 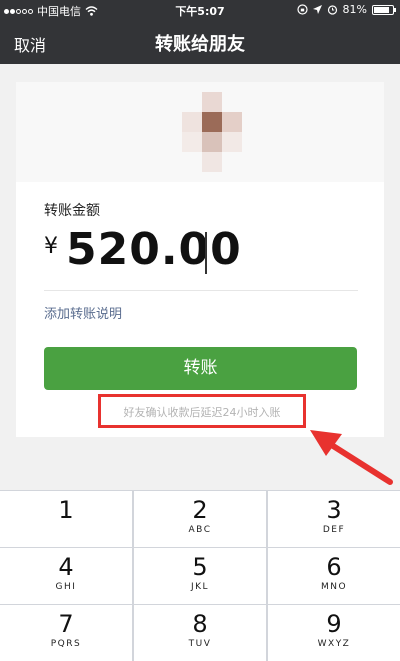 I want to click on hint-highlight-box: 好友确认收款后延迟24小时入账, so click(x=202, y=411).